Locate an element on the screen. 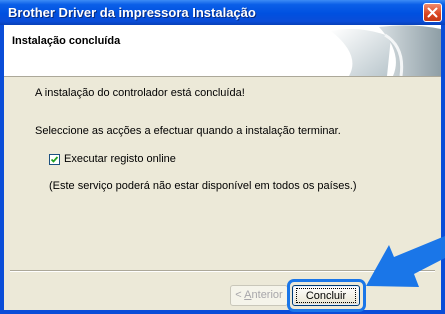  back-button: < Anterior is located at coordinates (259, 295).